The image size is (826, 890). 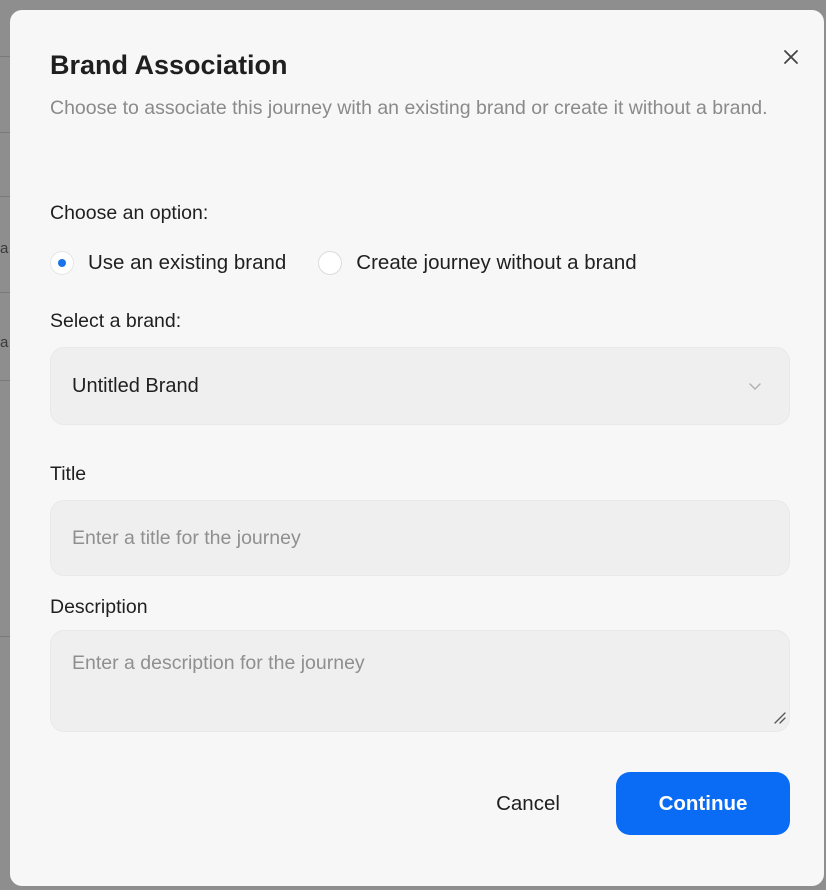 I want to click on brand-select: Untitled Brand, so click(x=420, y=386).